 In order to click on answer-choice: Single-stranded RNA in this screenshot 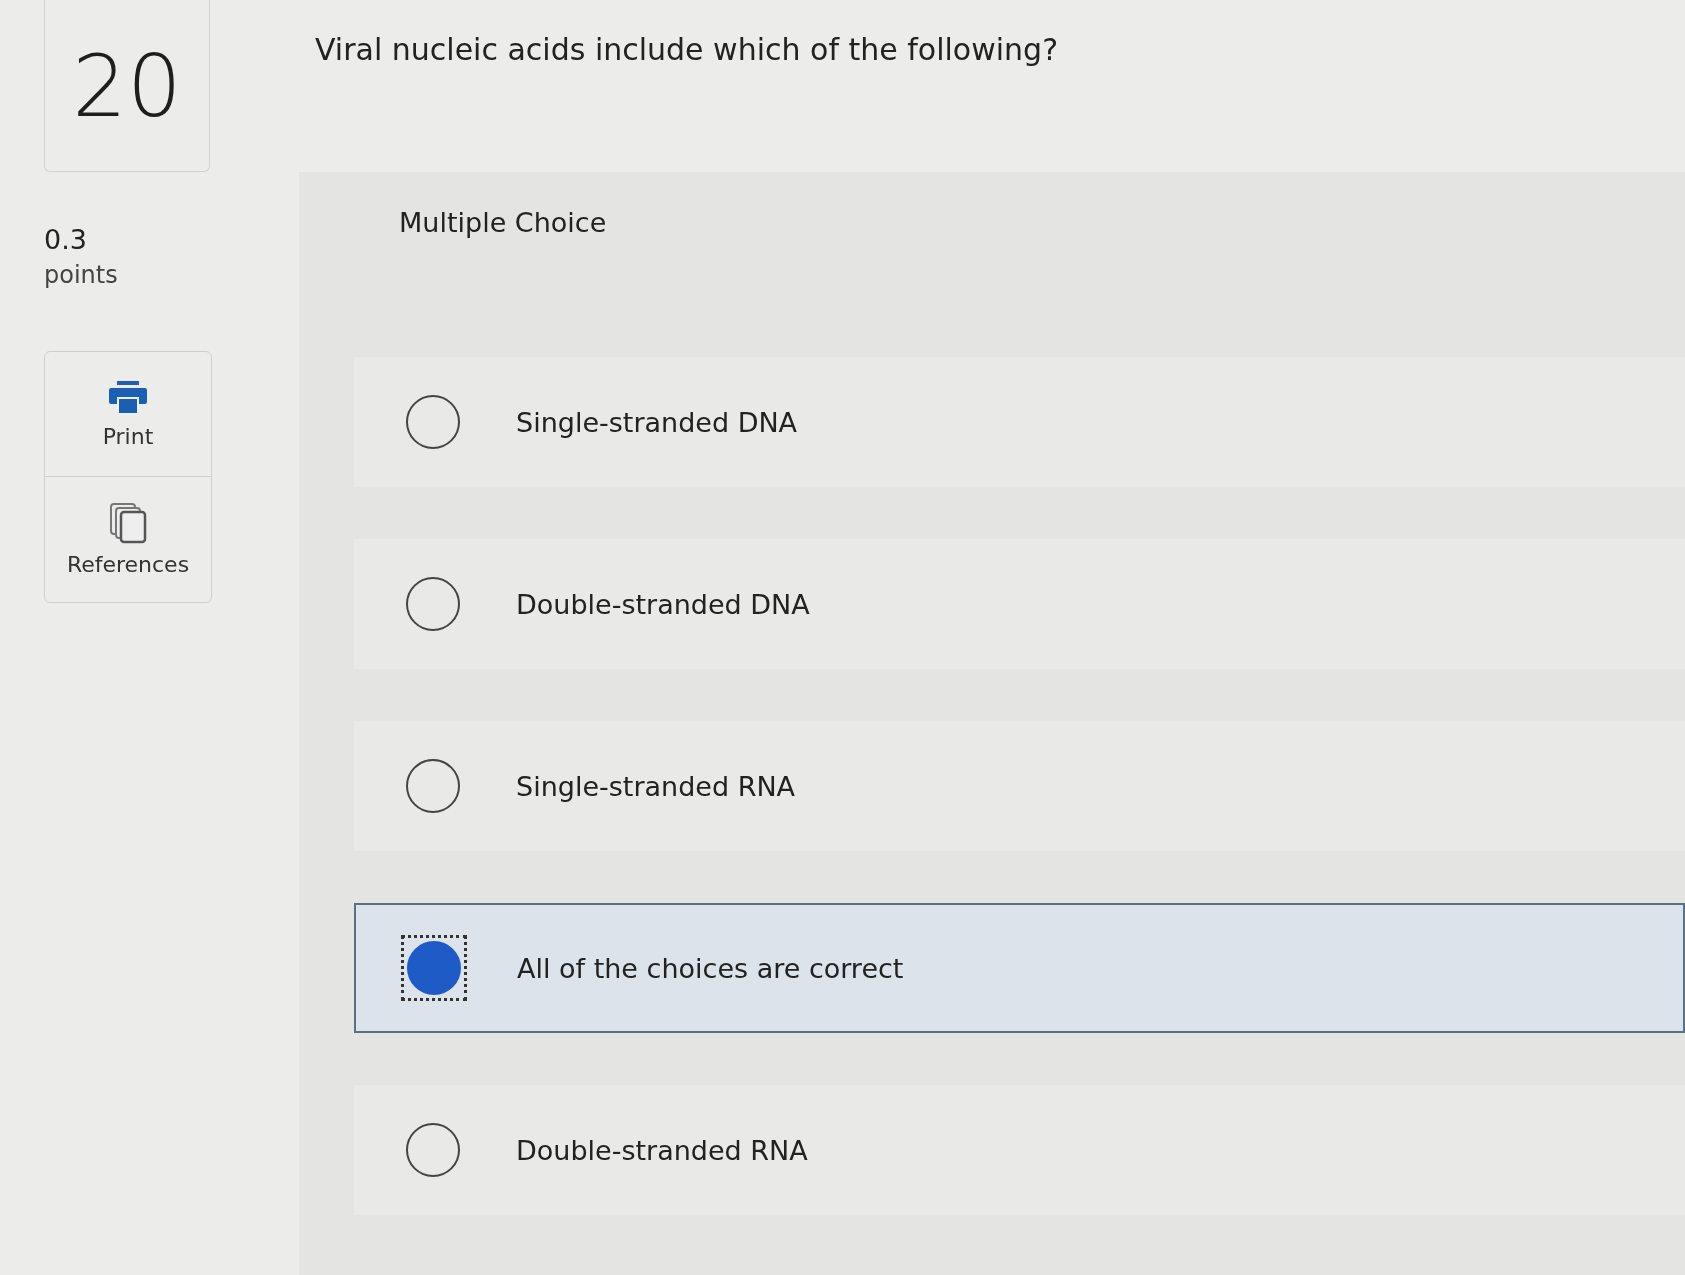, I will do `click(1019, 786)`.